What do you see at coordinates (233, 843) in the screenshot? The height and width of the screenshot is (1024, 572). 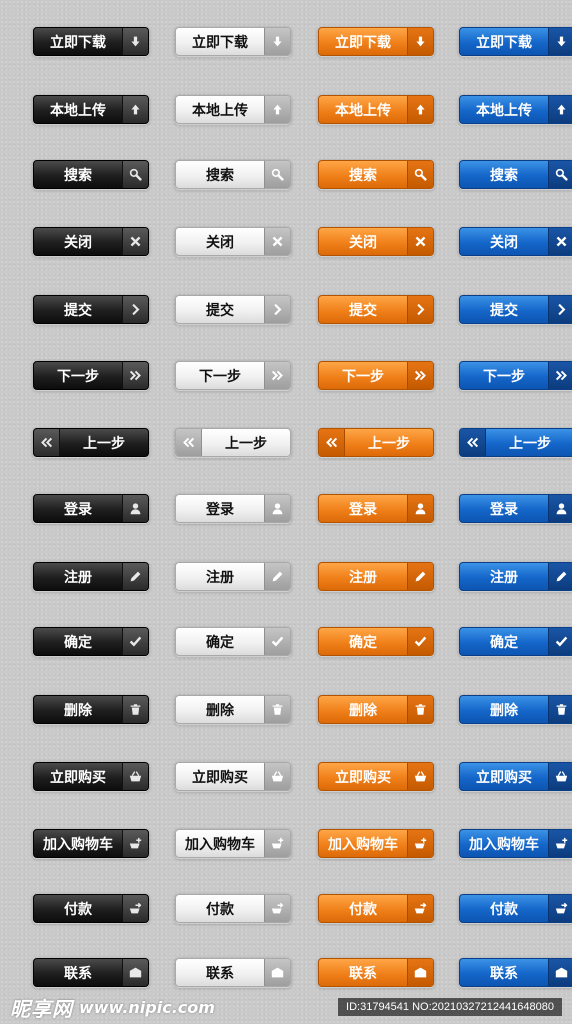 I see `button-white: 加入购物车` at bounding box center [233, 843].